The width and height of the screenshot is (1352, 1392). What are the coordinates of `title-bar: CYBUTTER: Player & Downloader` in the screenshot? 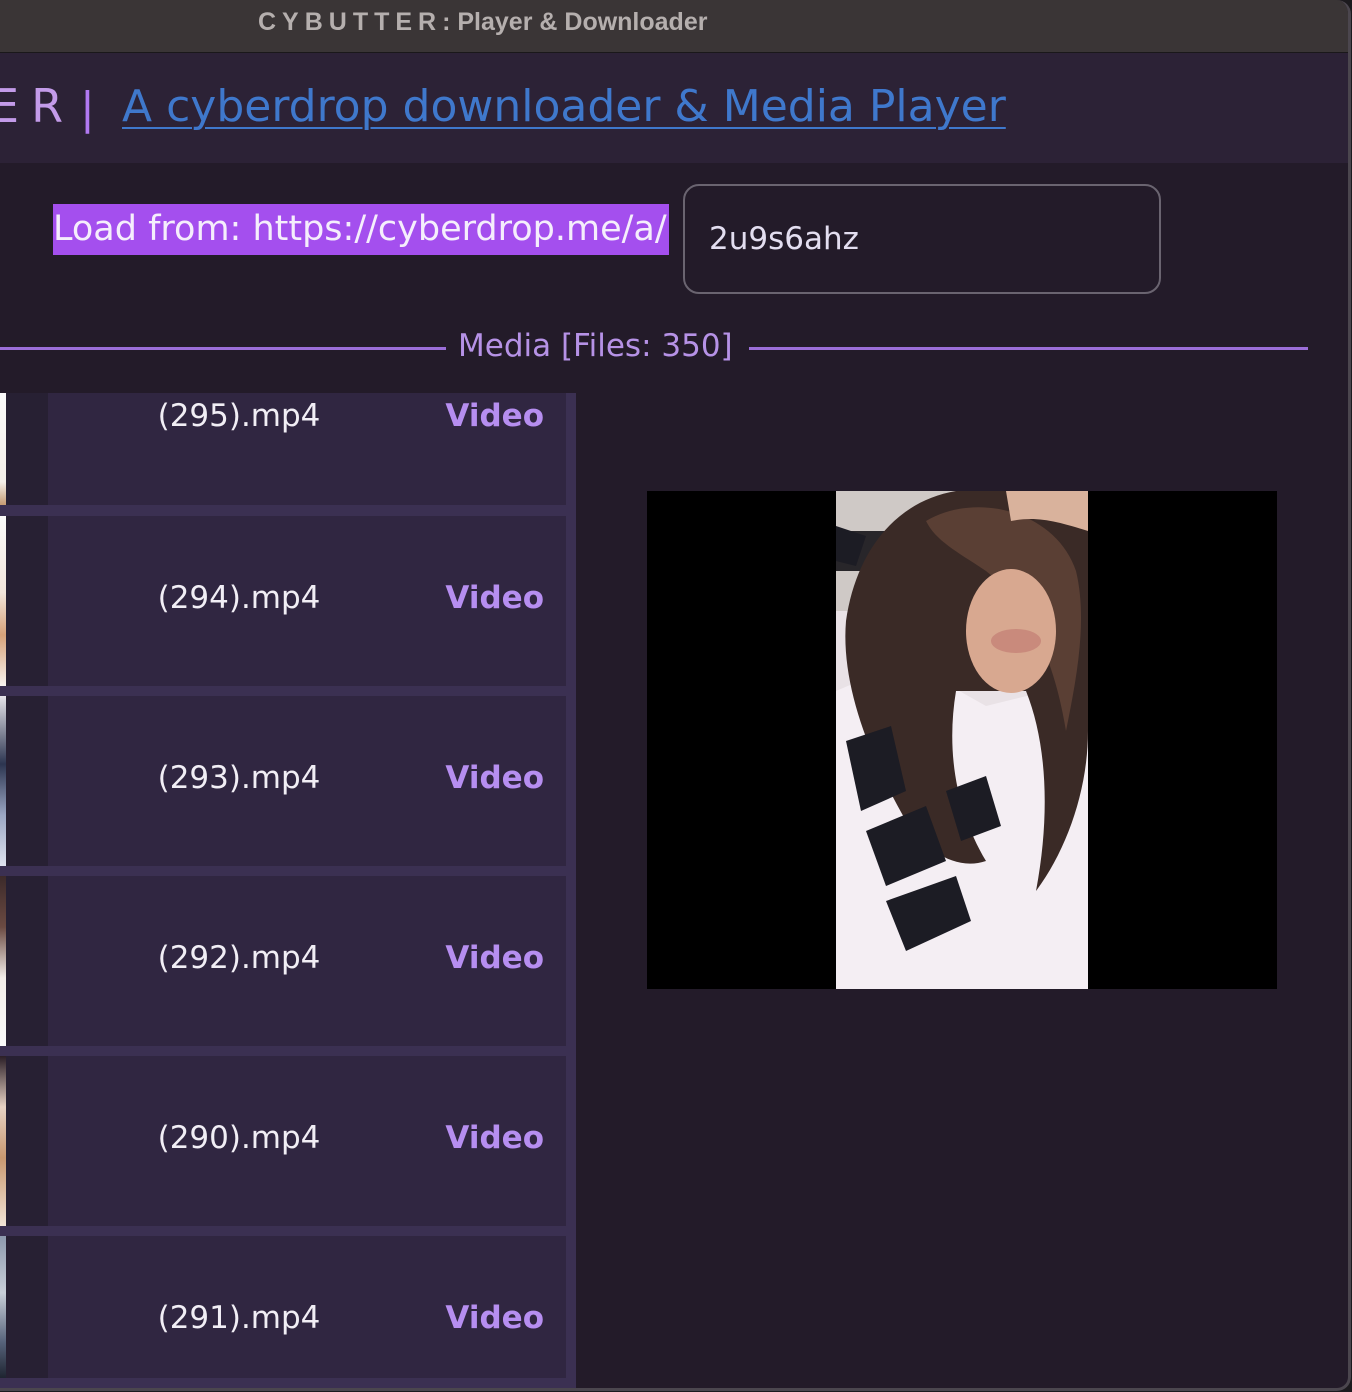 It's located at (674, 26).